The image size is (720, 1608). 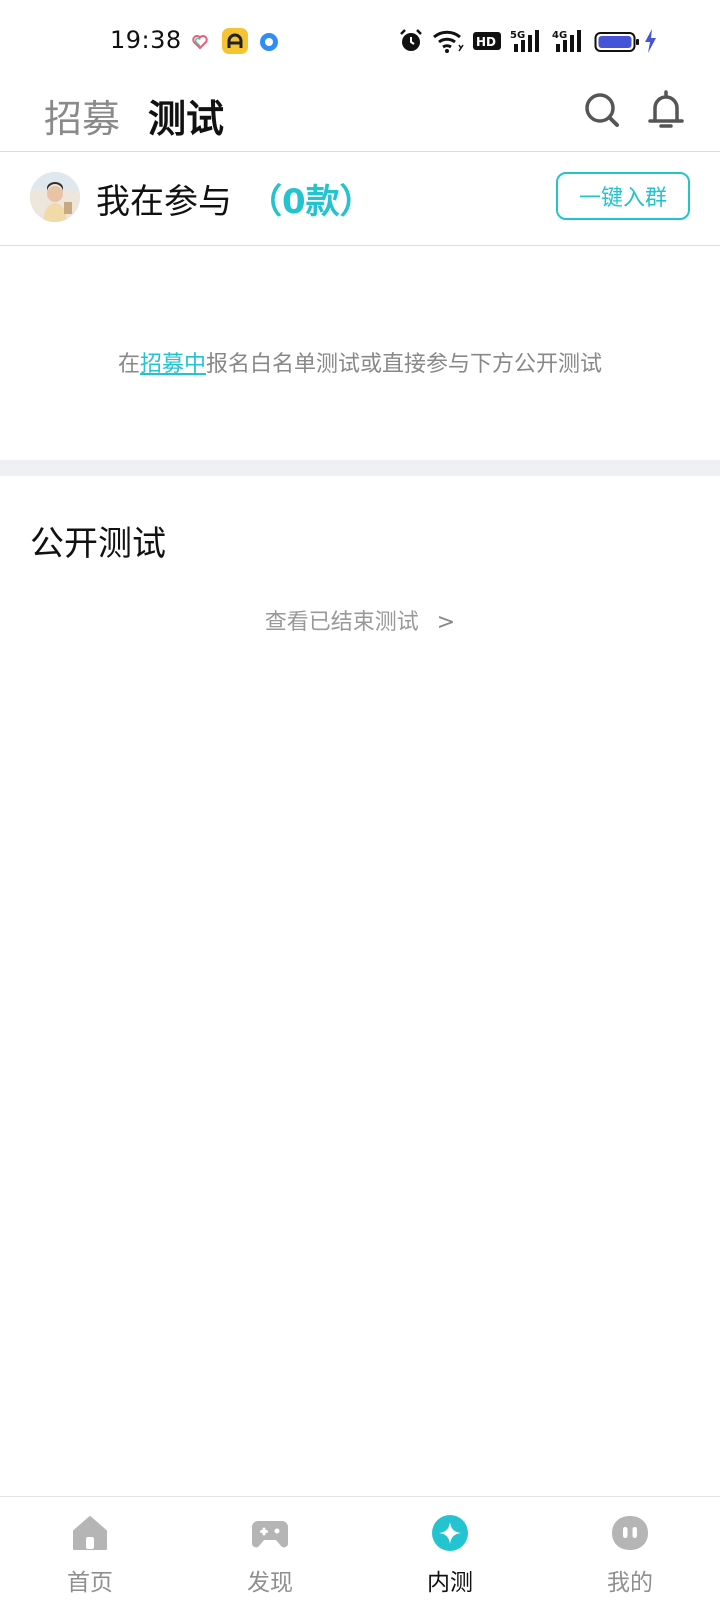 I want to click on battery-icon, so click(x=616, y=42).